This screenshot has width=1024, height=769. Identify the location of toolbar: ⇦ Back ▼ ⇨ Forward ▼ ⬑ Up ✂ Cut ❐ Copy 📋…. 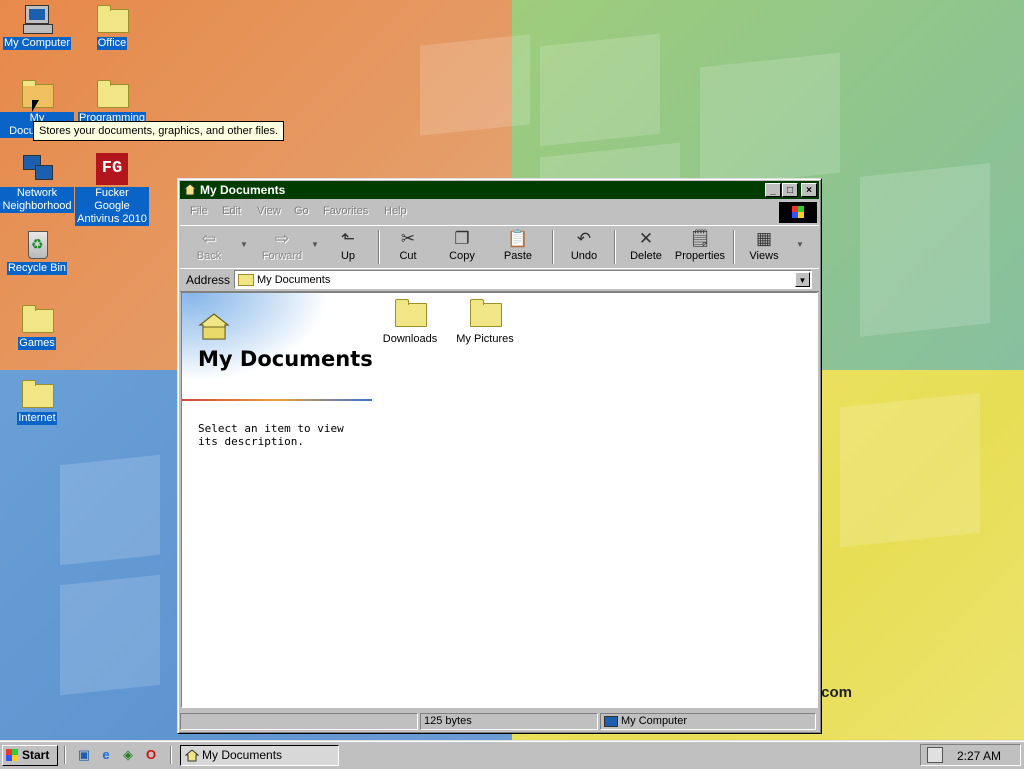
(499, 247).